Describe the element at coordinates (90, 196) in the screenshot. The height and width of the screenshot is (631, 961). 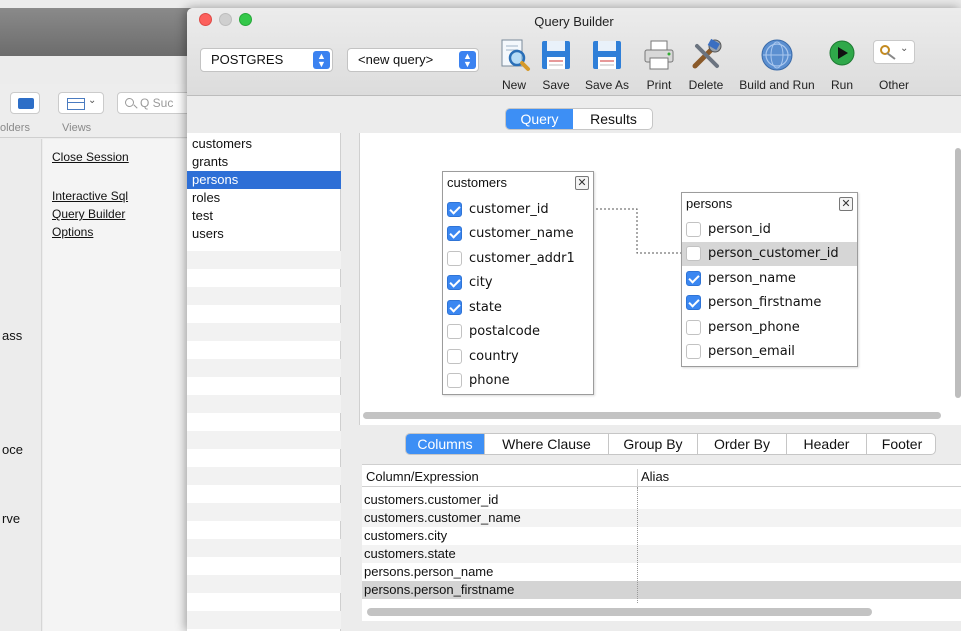
I see `interactive-sql-link: Interactive Sql` at that location.